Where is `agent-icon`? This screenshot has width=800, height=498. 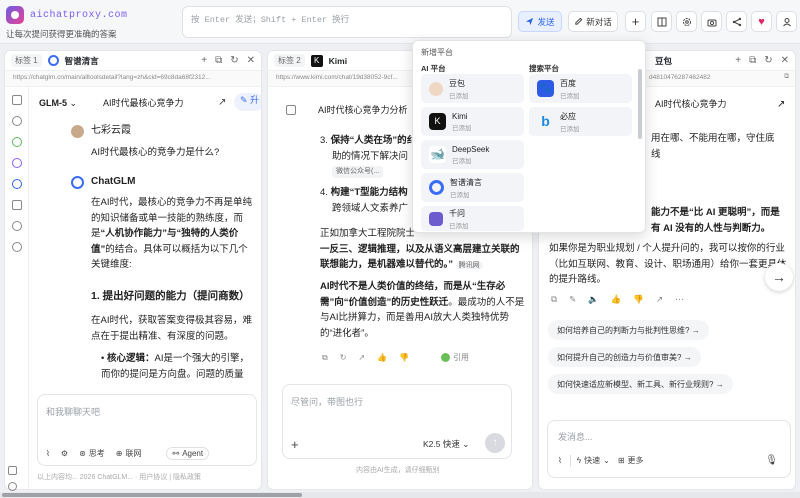
agent-icon is located at coordinates (16, 163).